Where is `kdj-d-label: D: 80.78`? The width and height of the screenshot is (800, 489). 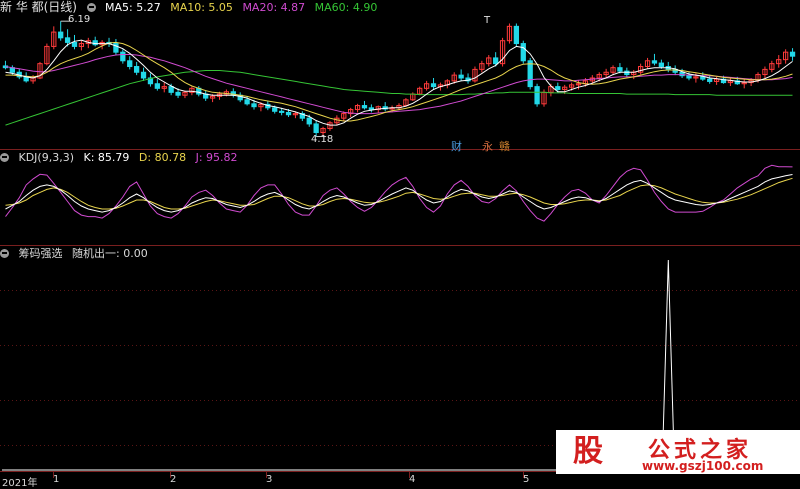 kdj-d-label: D: 80.78 is located at coordinates (162, 157).